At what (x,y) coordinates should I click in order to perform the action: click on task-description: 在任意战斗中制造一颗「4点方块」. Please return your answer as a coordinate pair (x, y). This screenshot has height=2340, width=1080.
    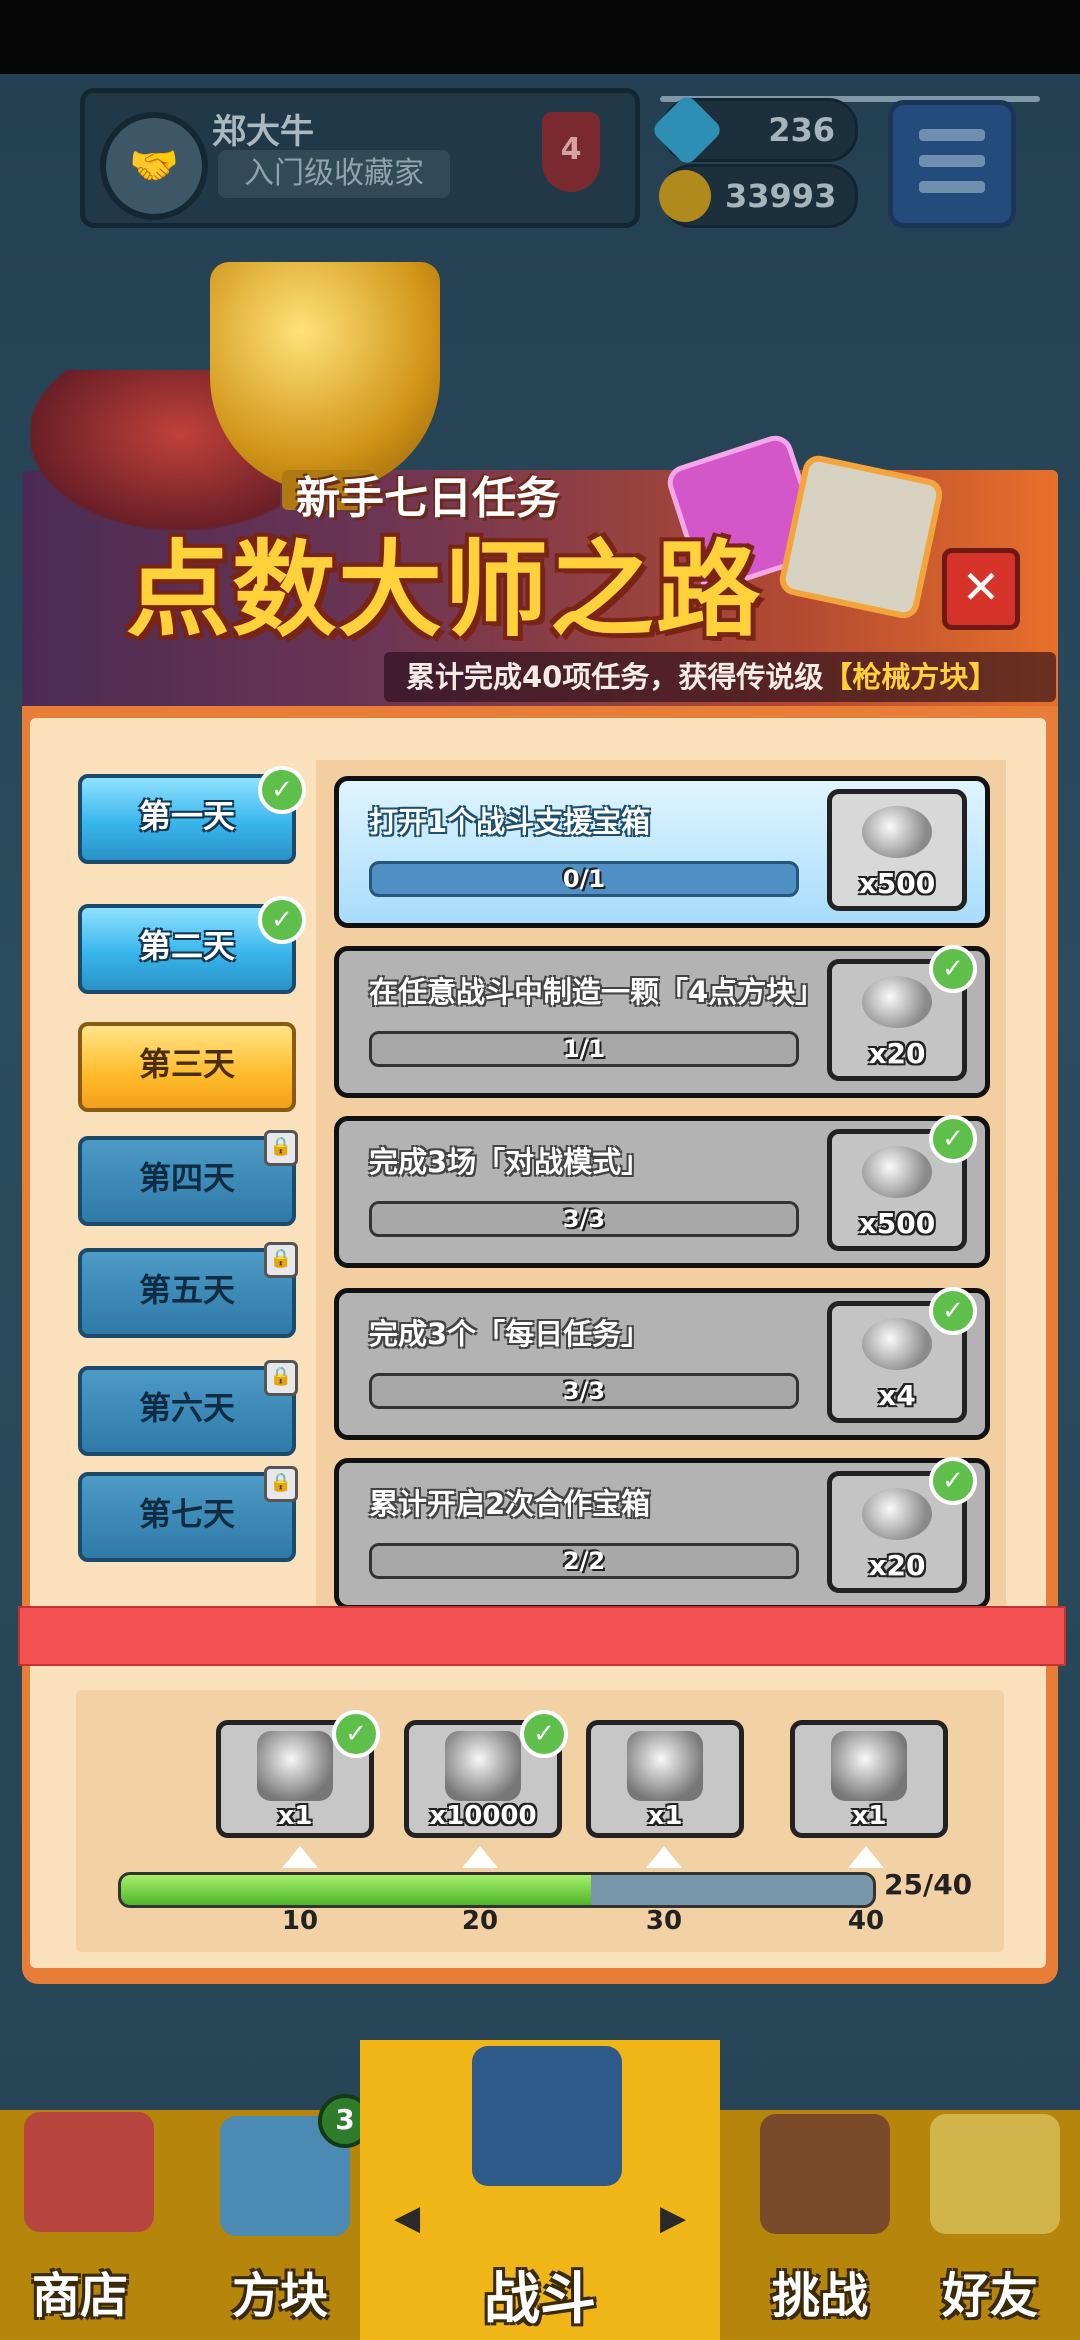
    Looking at the image, I should click on (597, 992).